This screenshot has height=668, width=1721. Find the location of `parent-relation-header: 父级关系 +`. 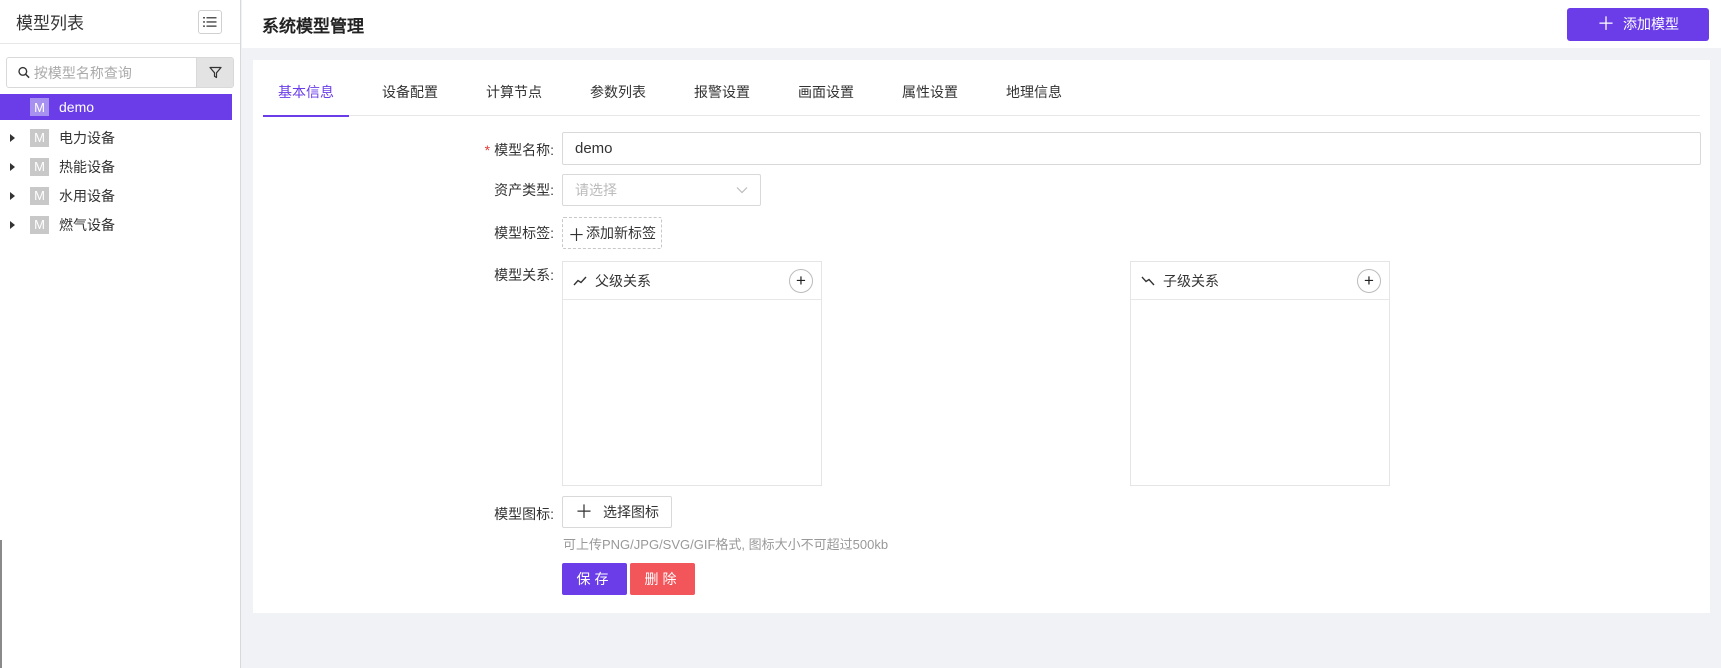

parent-relation-header: 父级关系 + is located at coordinates (692, 281).